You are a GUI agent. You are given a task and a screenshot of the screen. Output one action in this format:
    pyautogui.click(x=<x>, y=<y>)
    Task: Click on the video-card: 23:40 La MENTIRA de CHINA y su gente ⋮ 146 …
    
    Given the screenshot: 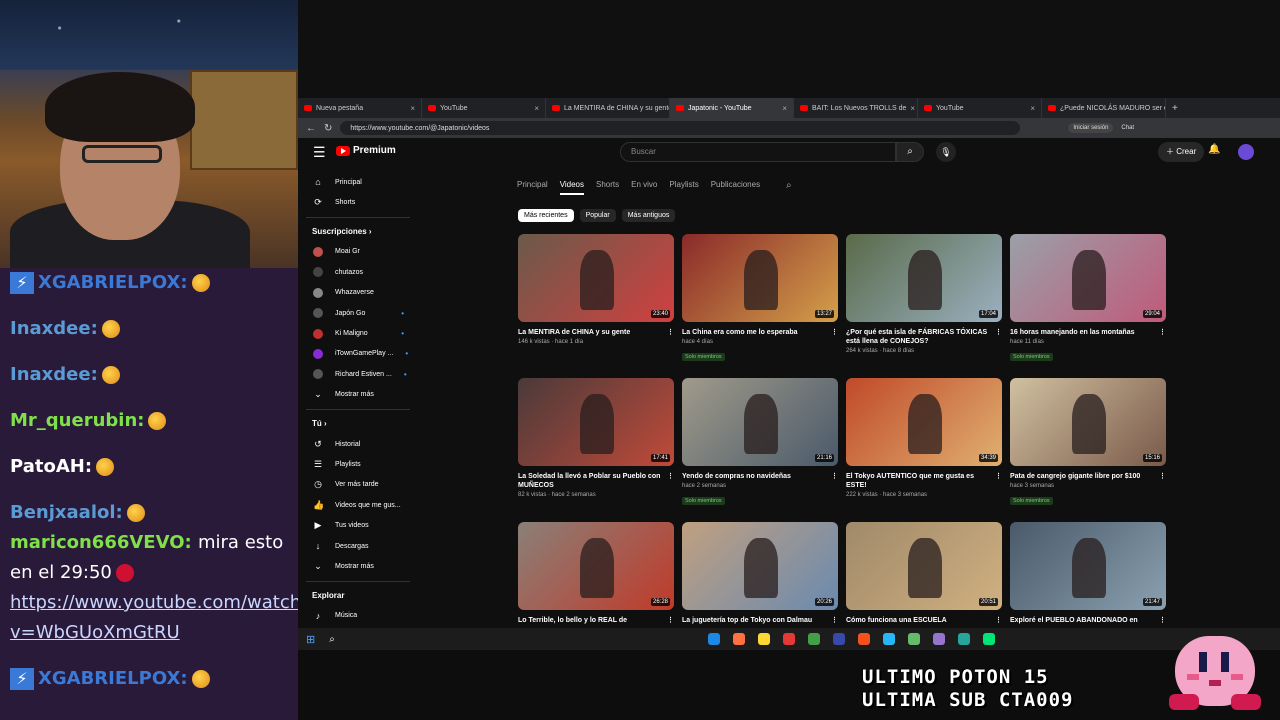 What is the action you would take?
    pyautogui.click(x=596, y=306)
    